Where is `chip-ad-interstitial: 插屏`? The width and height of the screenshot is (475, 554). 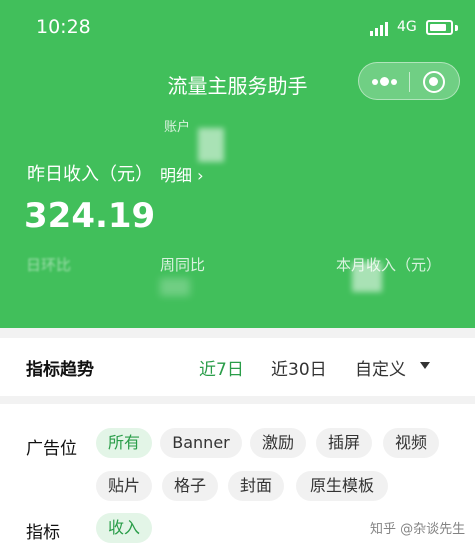 chip-ad-interstitial: 插屏 is located at coordinates (344, 443).